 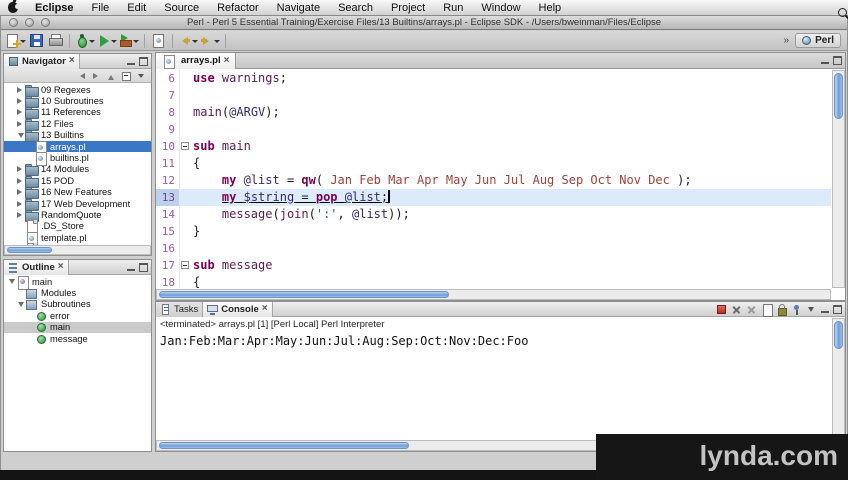 I want to click on line-number: 14, so click(x=168, y=214).